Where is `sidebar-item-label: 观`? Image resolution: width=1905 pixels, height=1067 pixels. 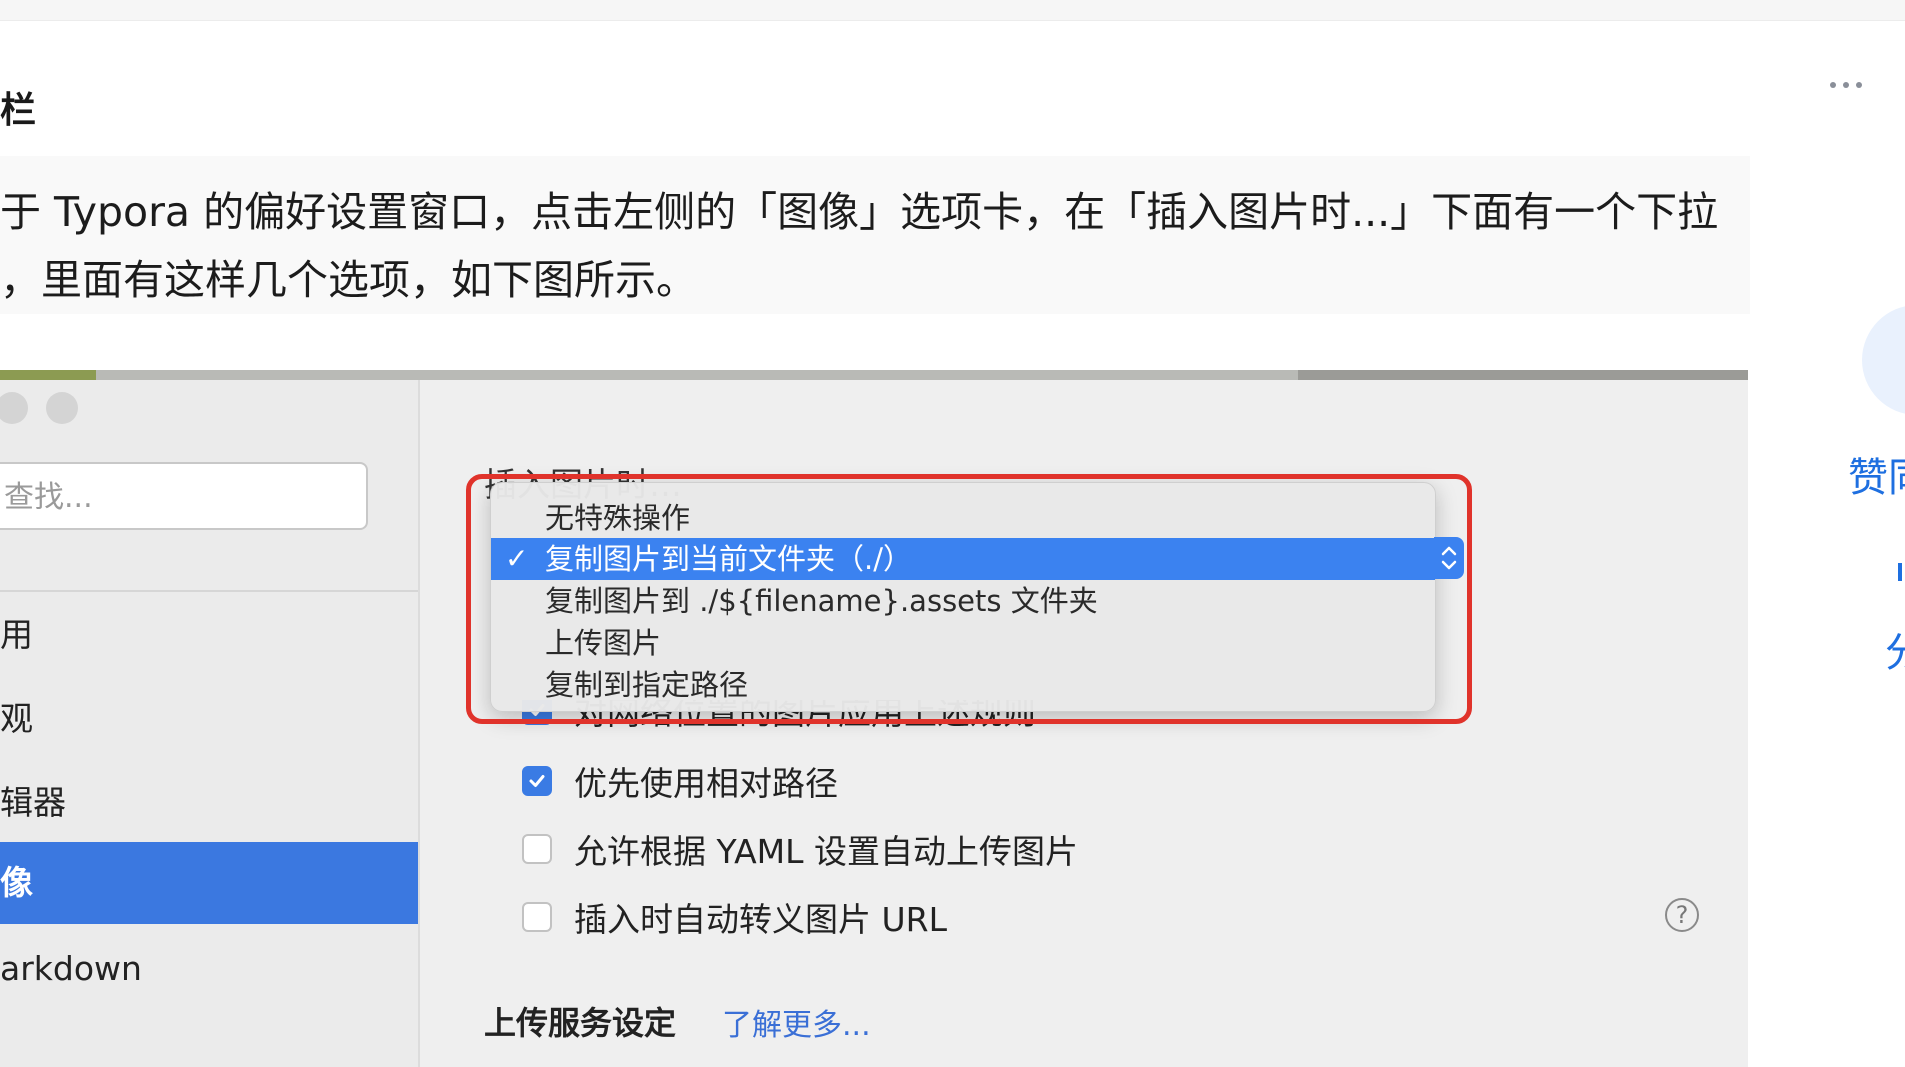
sidebar-item-label: 观 is located at coordinates (16, 718).